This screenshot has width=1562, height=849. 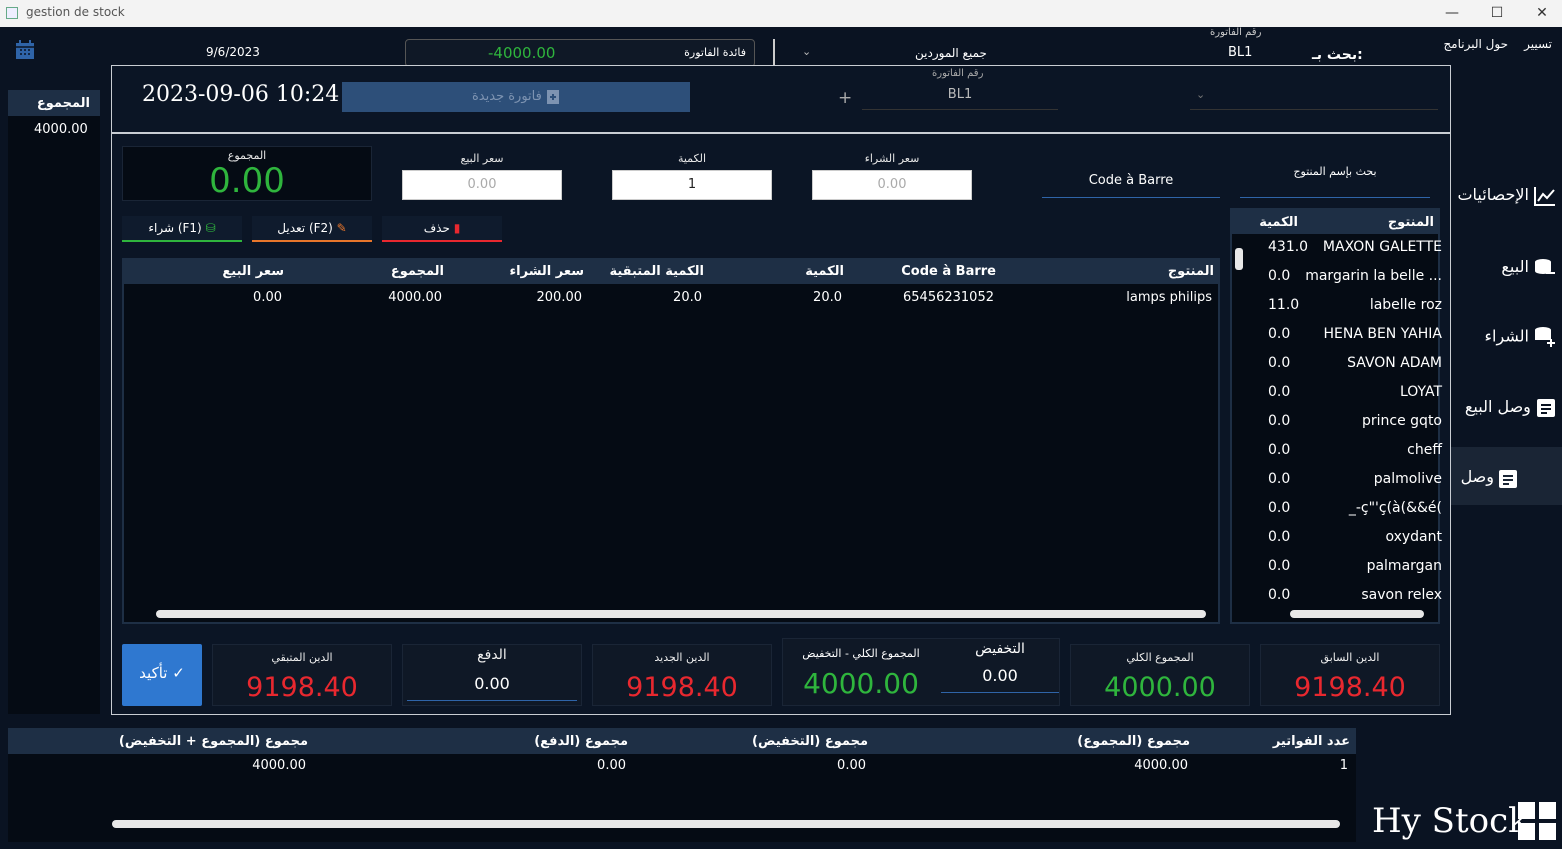 I want to click on cell-count: 1, so click(x=1343, y=765).